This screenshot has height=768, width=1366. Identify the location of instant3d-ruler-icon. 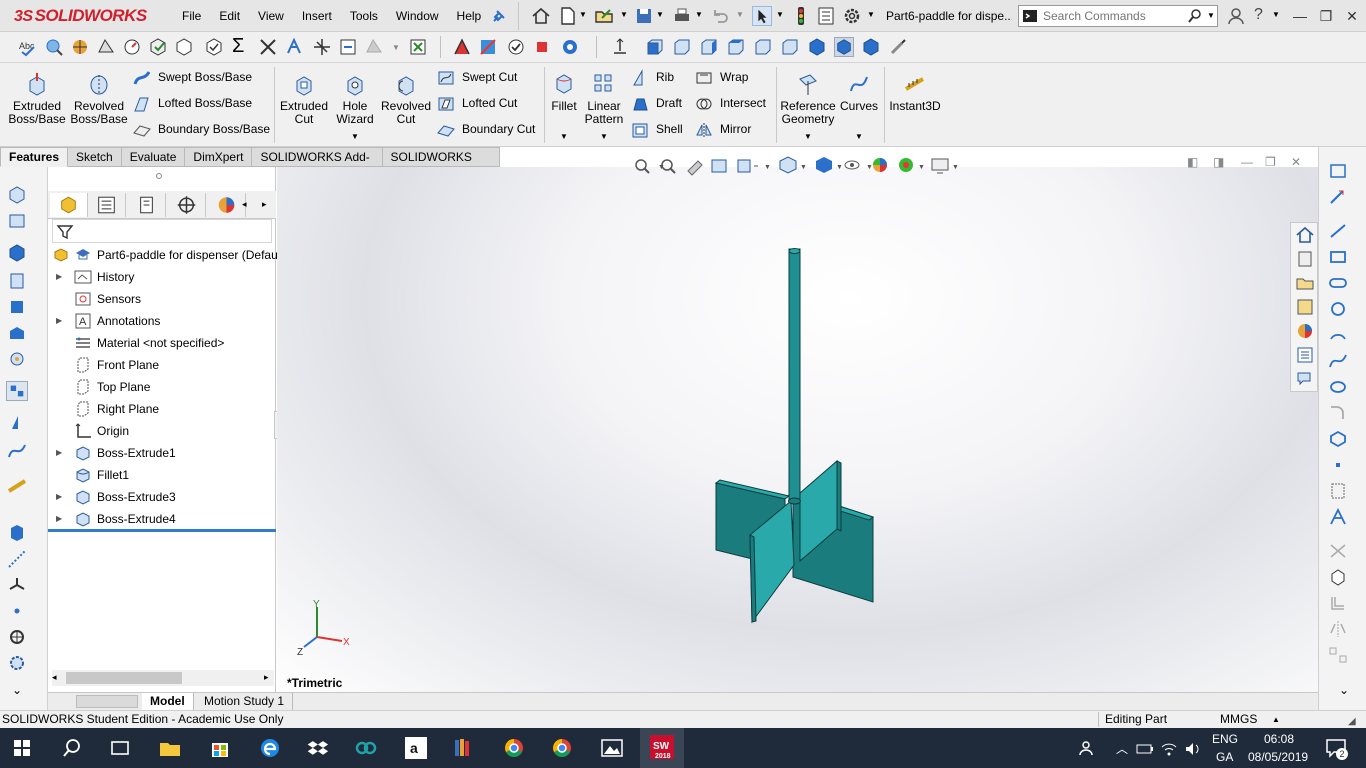
(17, 485).